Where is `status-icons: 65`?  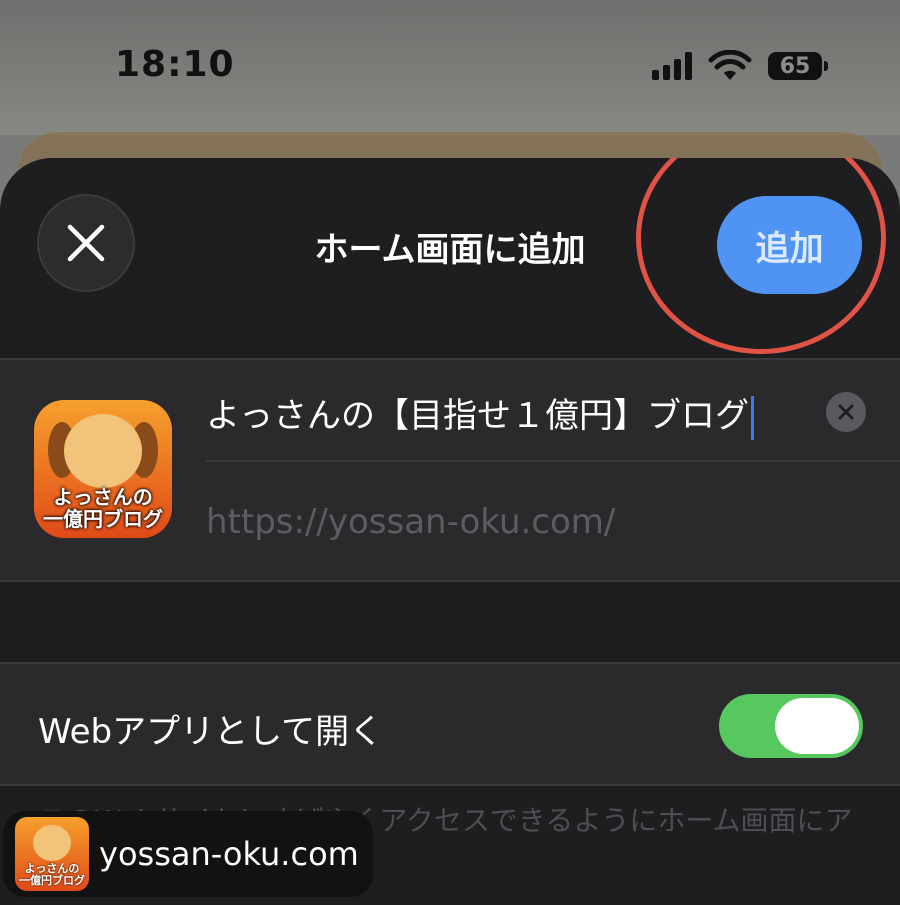
status-icons: 65 is located at coordinates (740, 66).